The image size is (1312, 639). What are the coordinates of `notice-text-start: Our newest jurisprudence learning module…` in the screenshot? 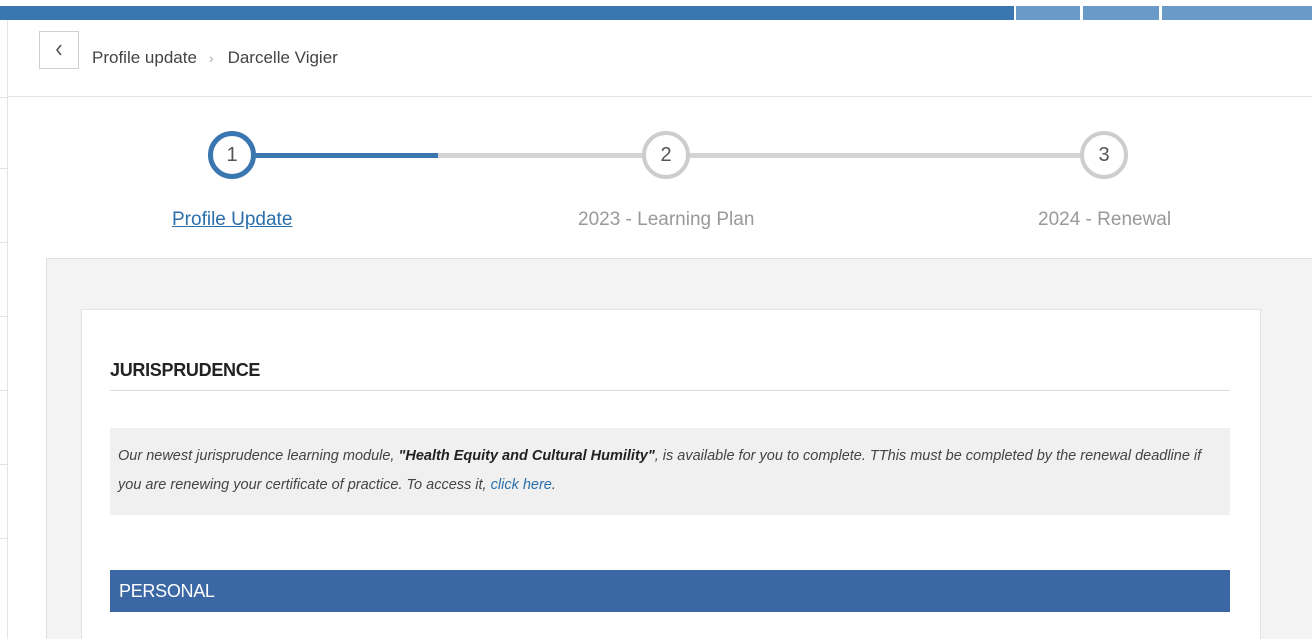 It's located at (258, 456).